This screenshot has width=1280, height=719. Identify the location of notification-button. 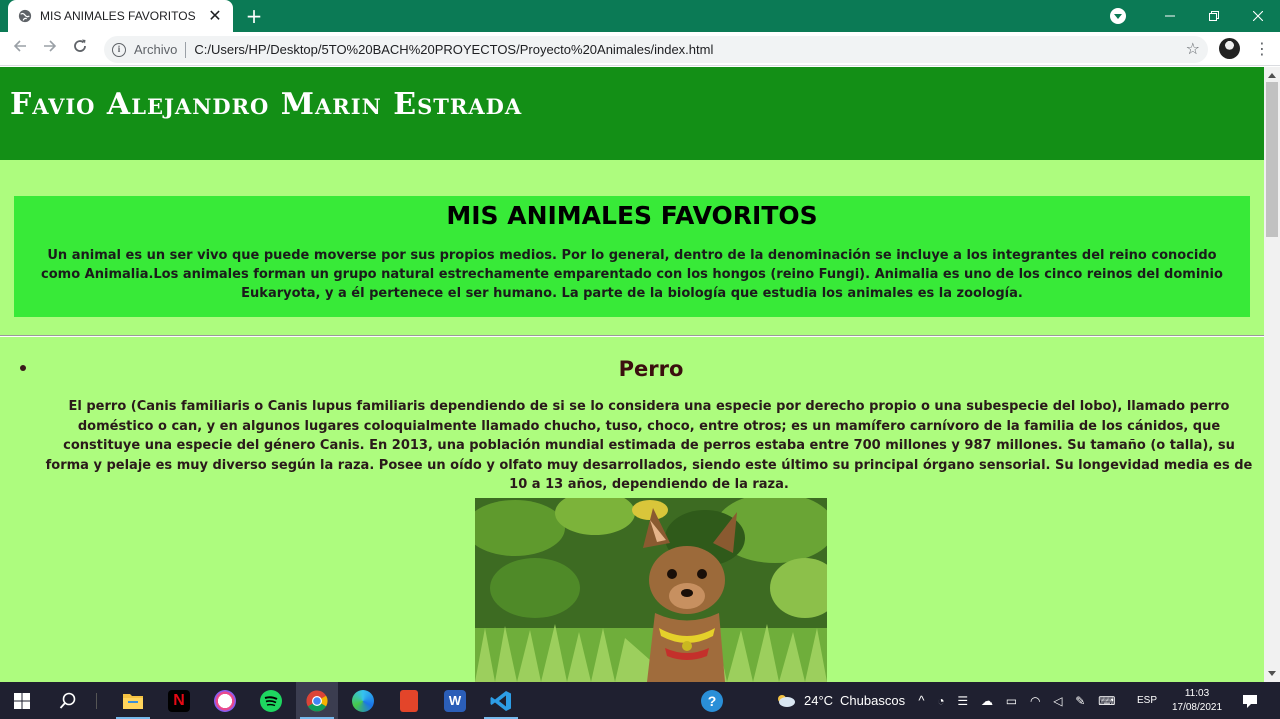
(1250, 700).